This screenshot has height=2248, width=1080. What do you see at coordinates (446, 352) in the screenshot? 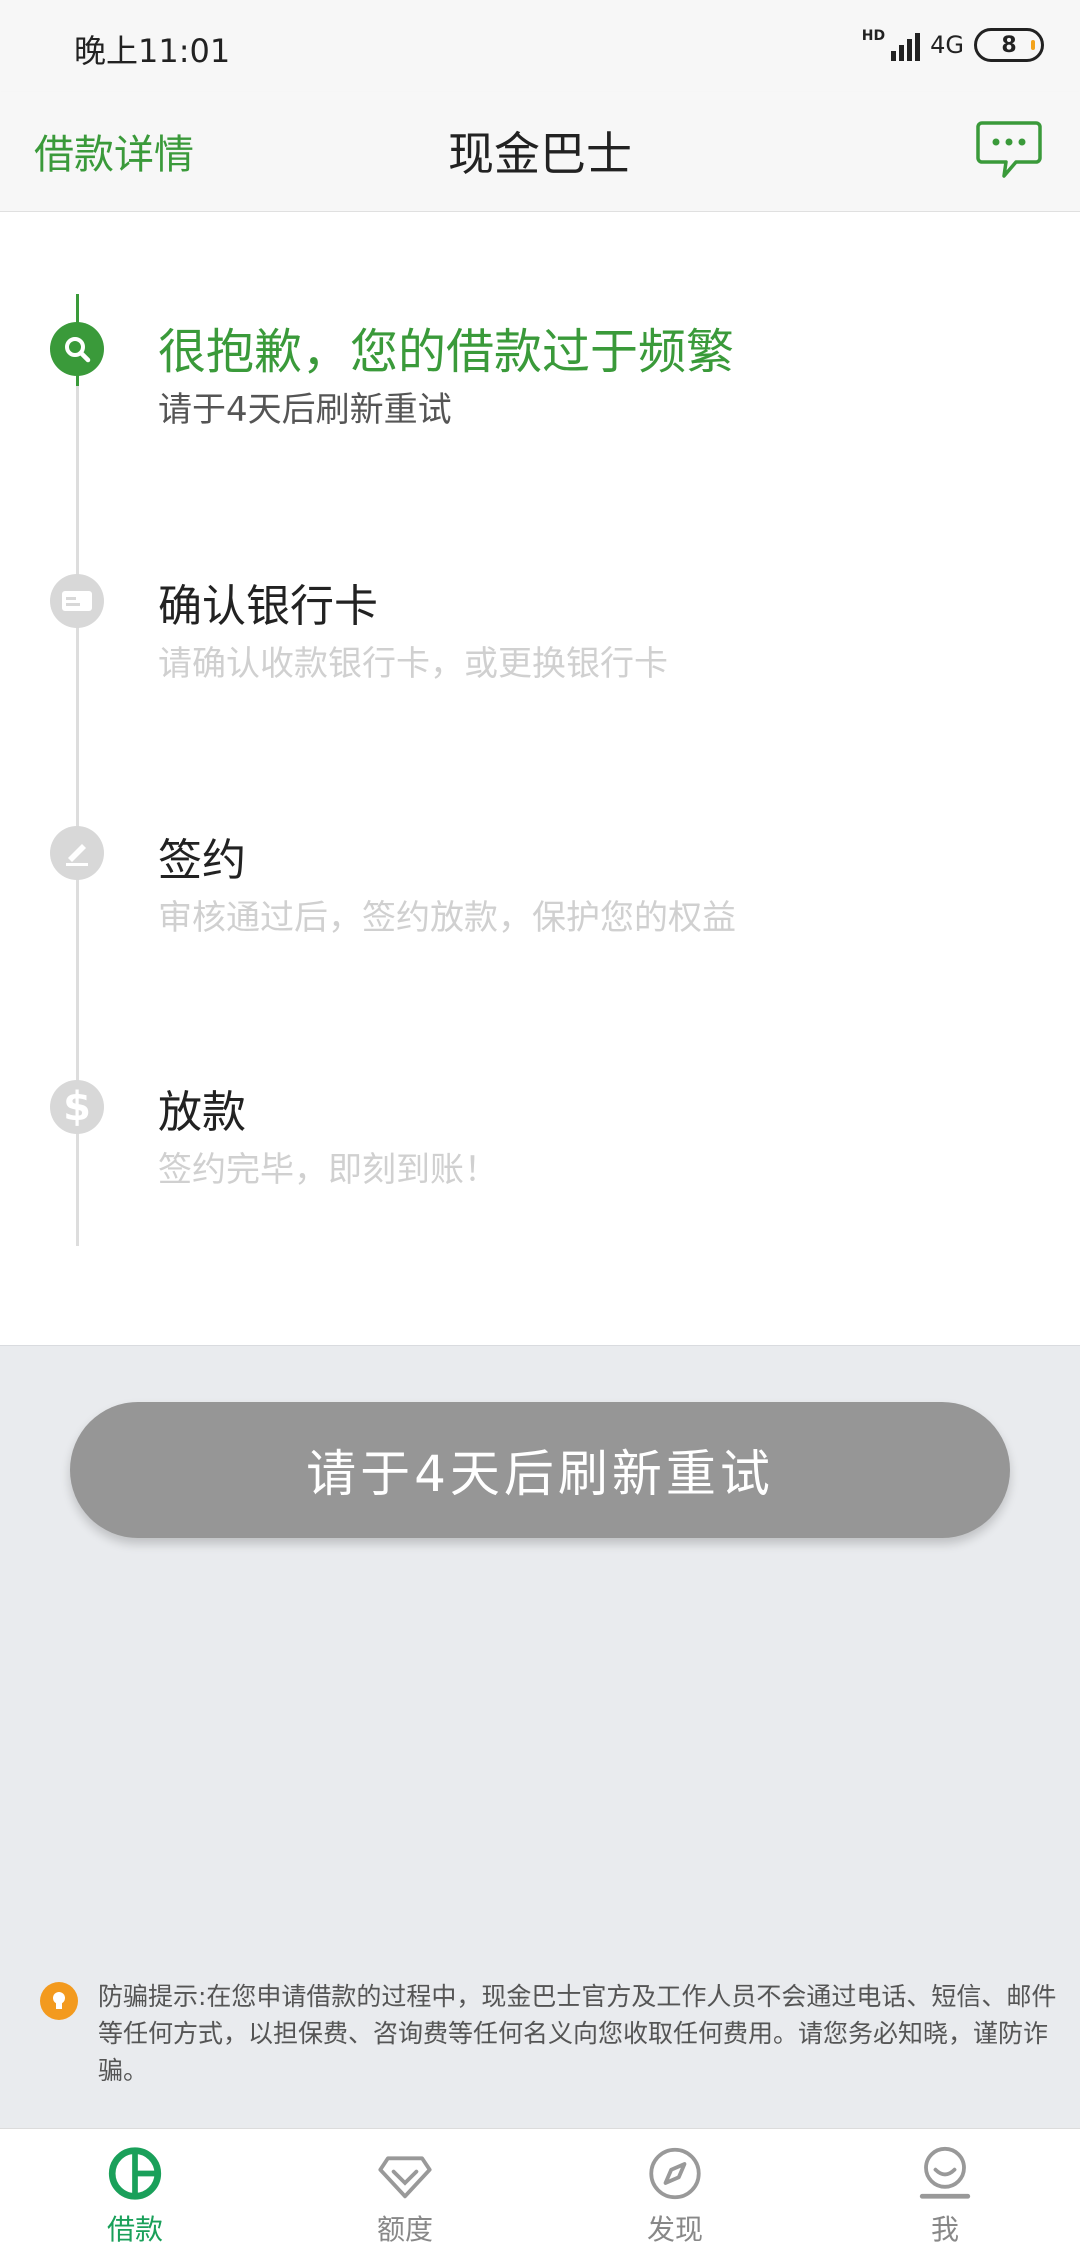
I see `step-title: 很抱歉，您的借款过于频繁` at bounding box center [446, 352].